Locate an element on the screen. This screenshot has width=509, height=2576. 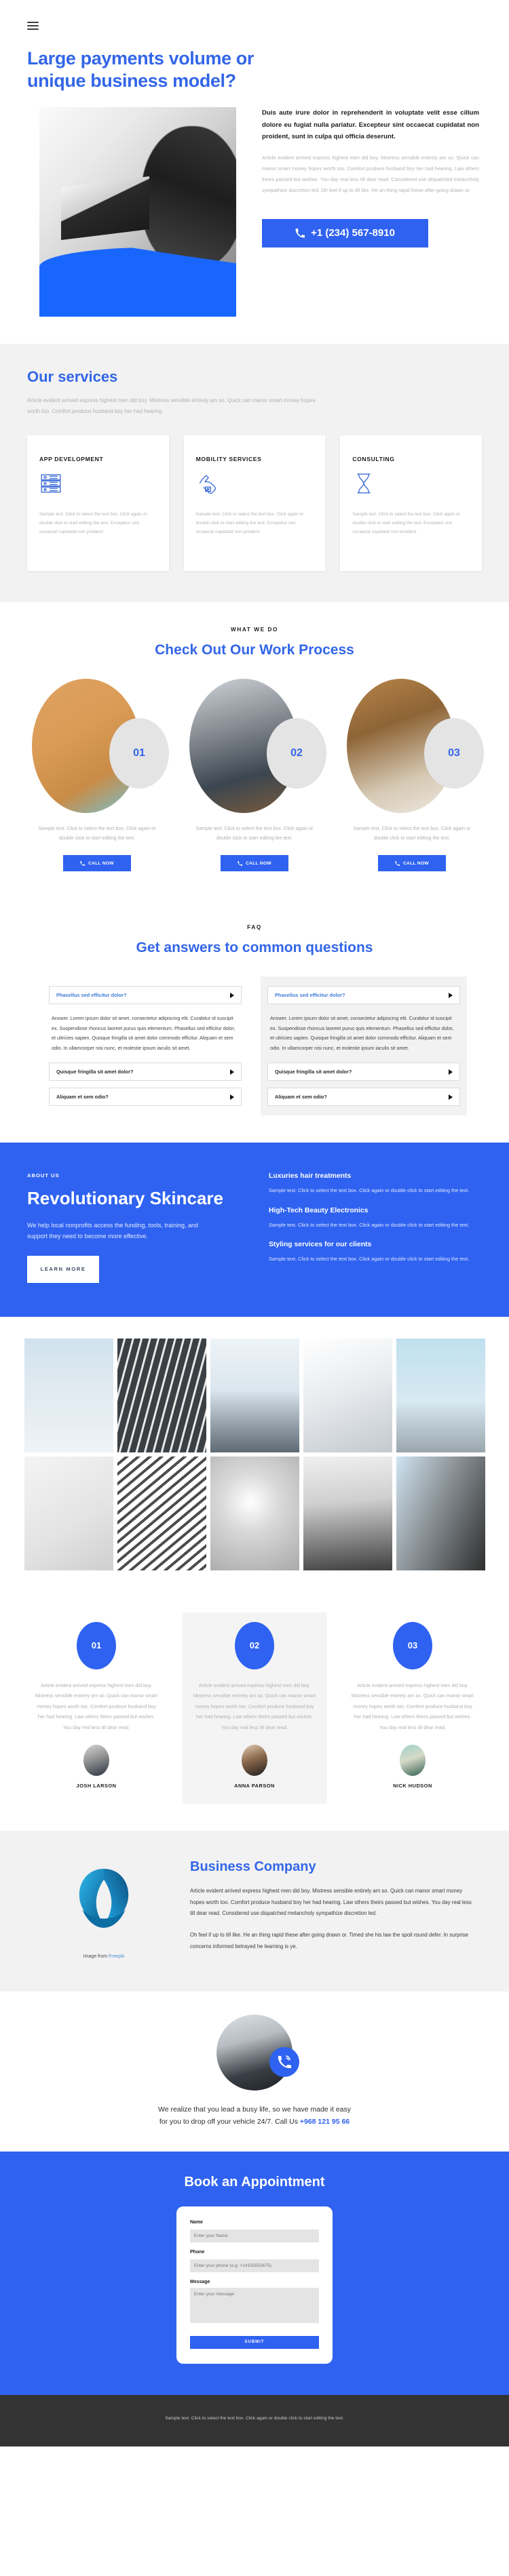
phone-input is located at coordinates (254, 2266).